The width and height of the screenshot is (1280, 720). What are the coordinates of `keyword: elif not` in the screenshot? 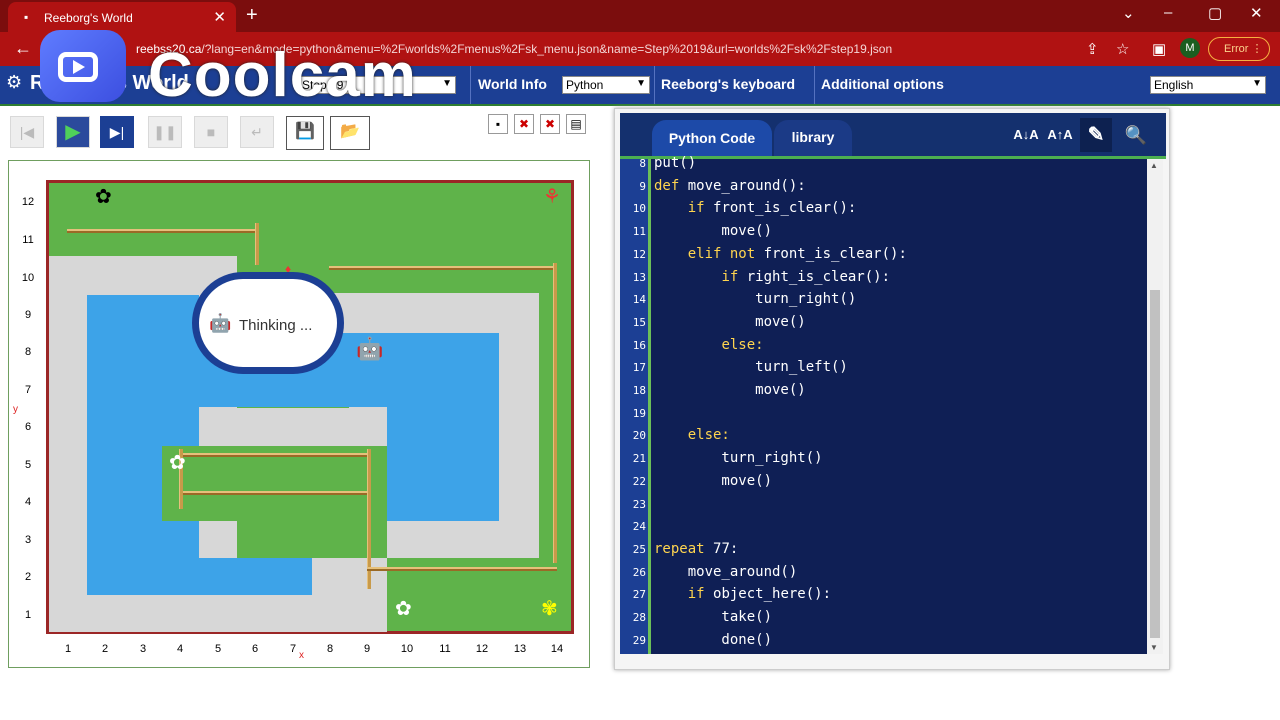 It's located at (725, 253).